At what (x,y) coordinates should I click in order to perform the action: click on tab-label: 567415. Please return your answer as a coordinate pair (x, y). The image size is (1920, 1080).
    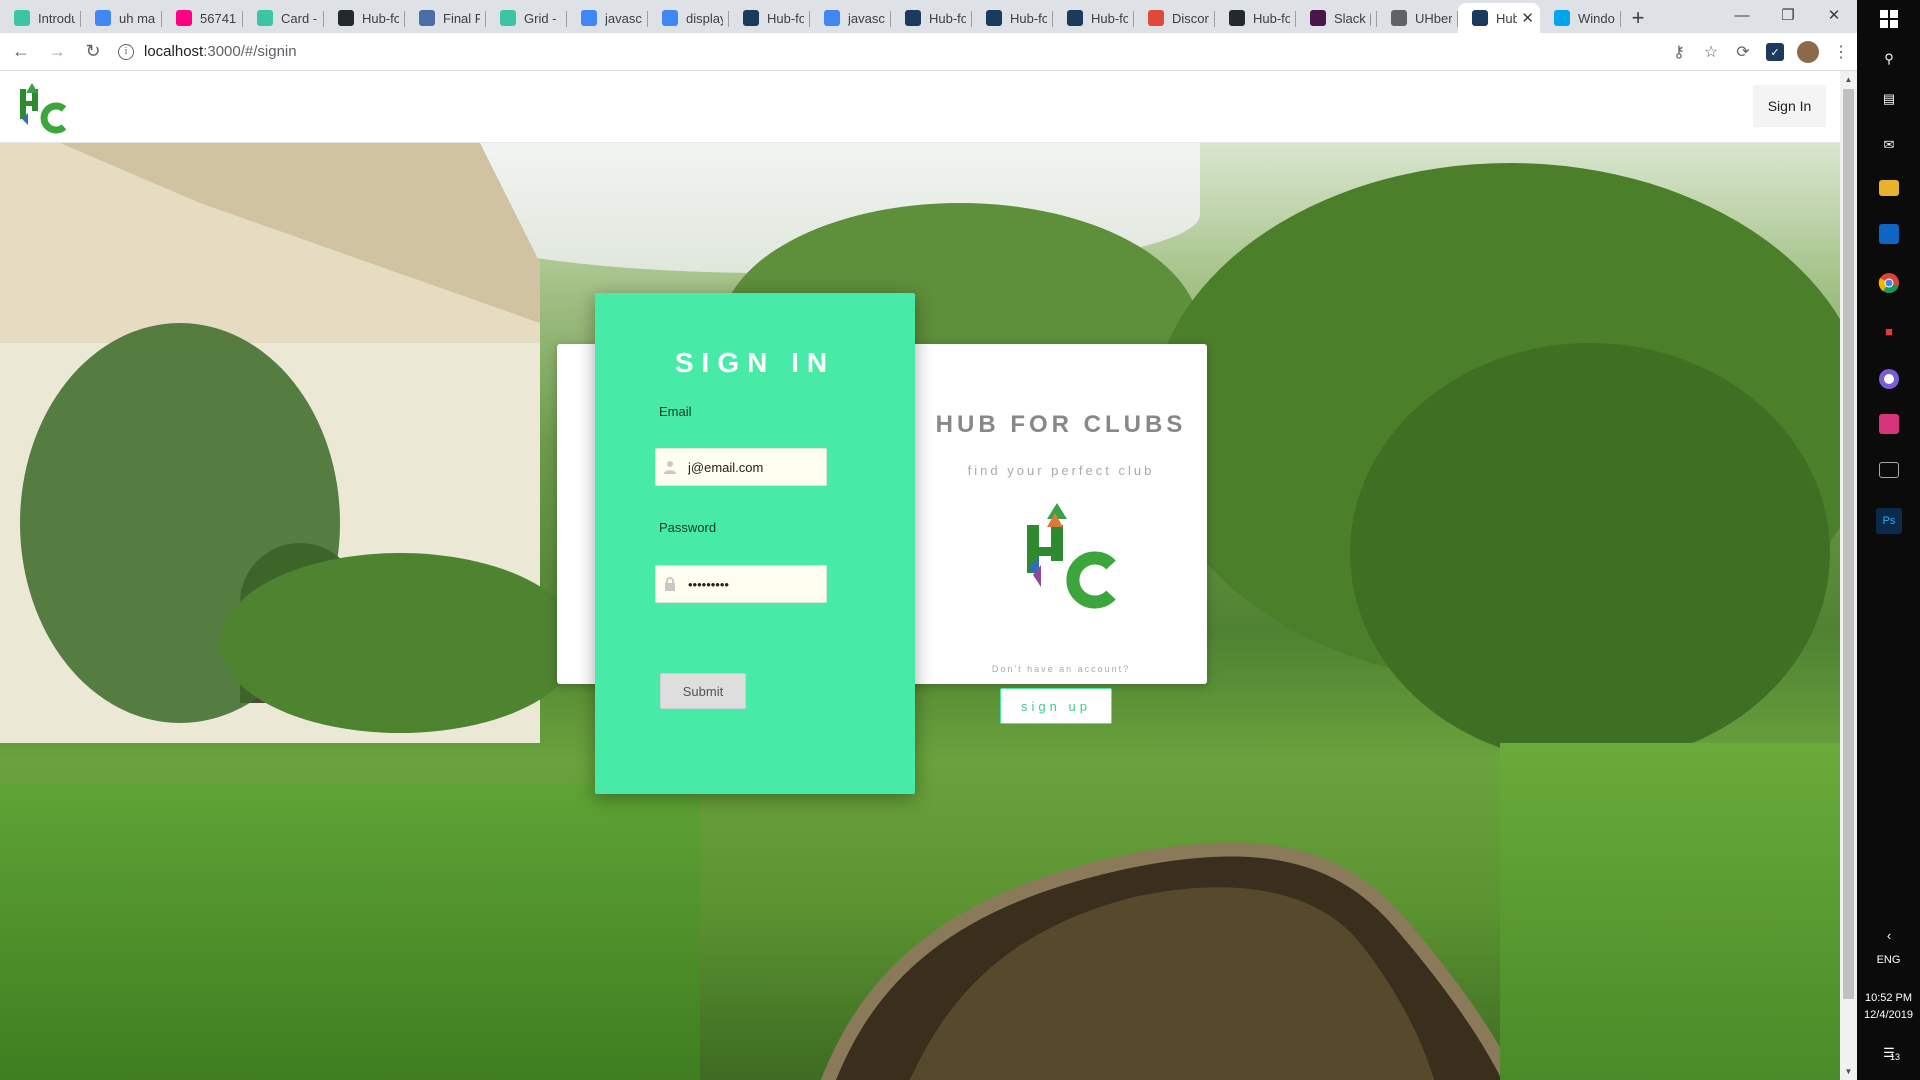
    Looking at the image, I should click on (218, 18).